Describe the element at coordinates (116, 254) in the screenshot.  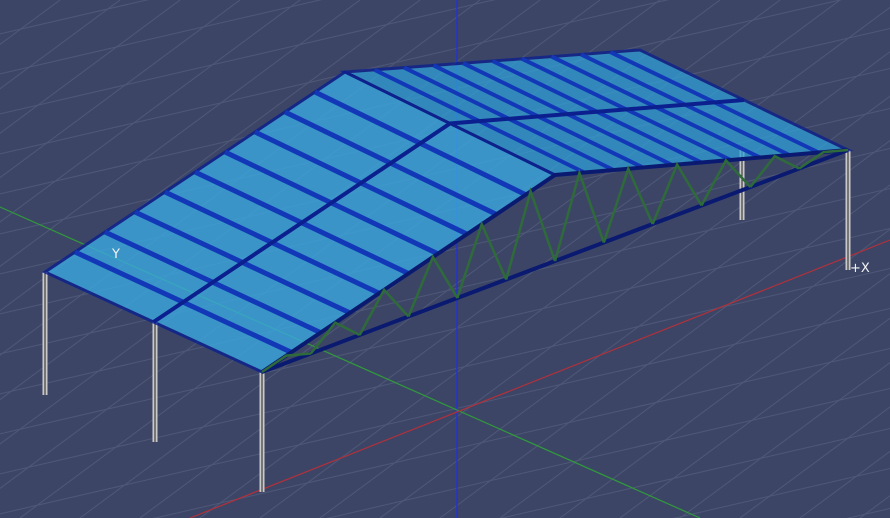
I see `axis-label: Y` at that location.